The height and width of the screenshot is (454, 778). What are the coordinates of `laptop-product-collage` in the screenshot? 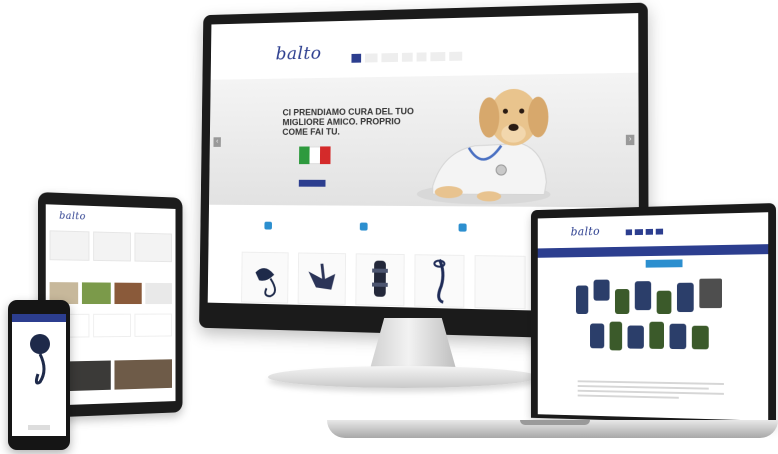 It's located at (649, 314).